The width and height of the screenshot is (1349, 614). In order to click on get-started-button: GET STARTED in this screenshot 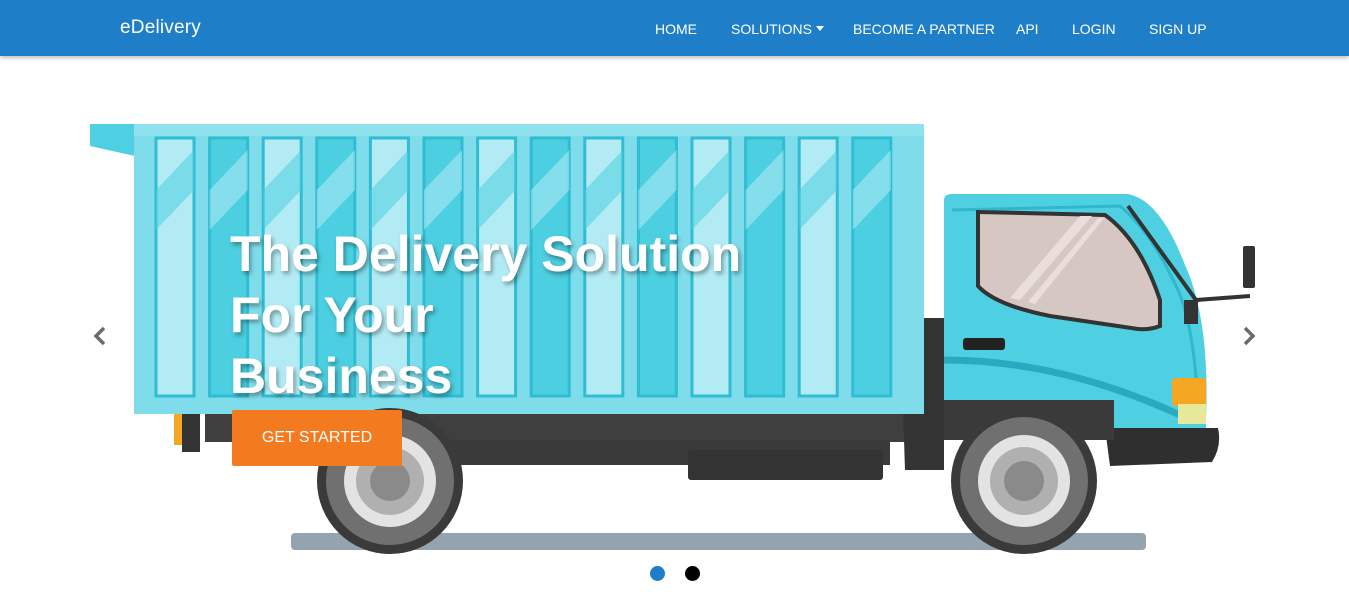, I will do `click(317, 438)`.